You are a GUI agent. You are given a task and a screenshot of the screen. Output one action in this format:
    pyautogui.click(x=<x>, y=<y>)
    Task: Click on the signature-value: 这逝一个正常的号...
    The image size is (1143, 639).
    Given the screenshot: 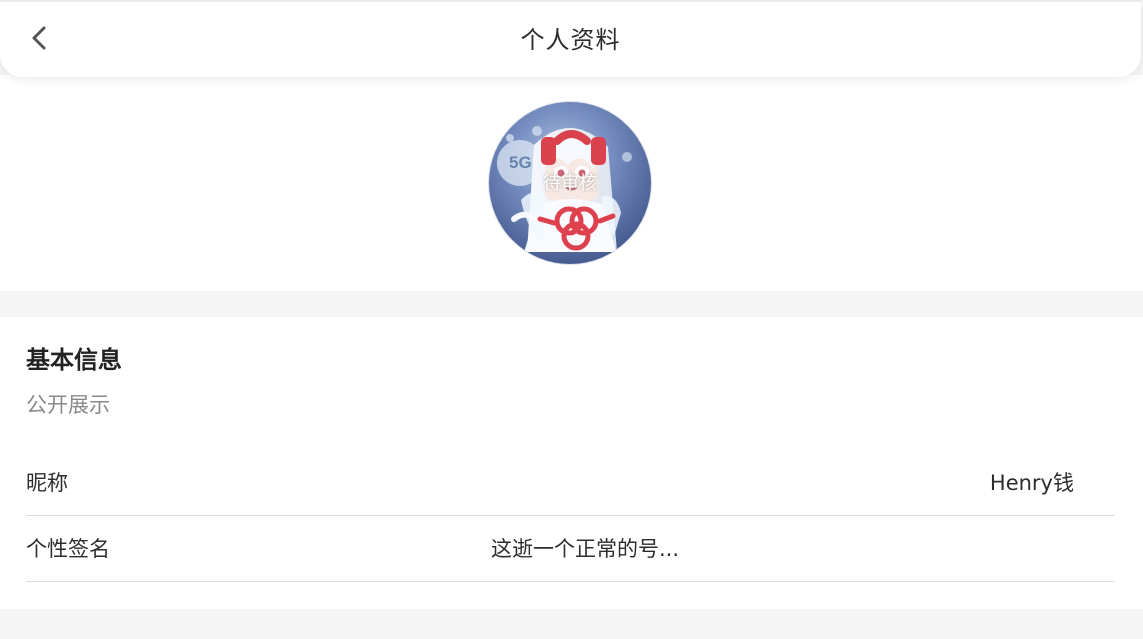 What is the action you would take?
    pyautogui.click(x=585, y=549)
    